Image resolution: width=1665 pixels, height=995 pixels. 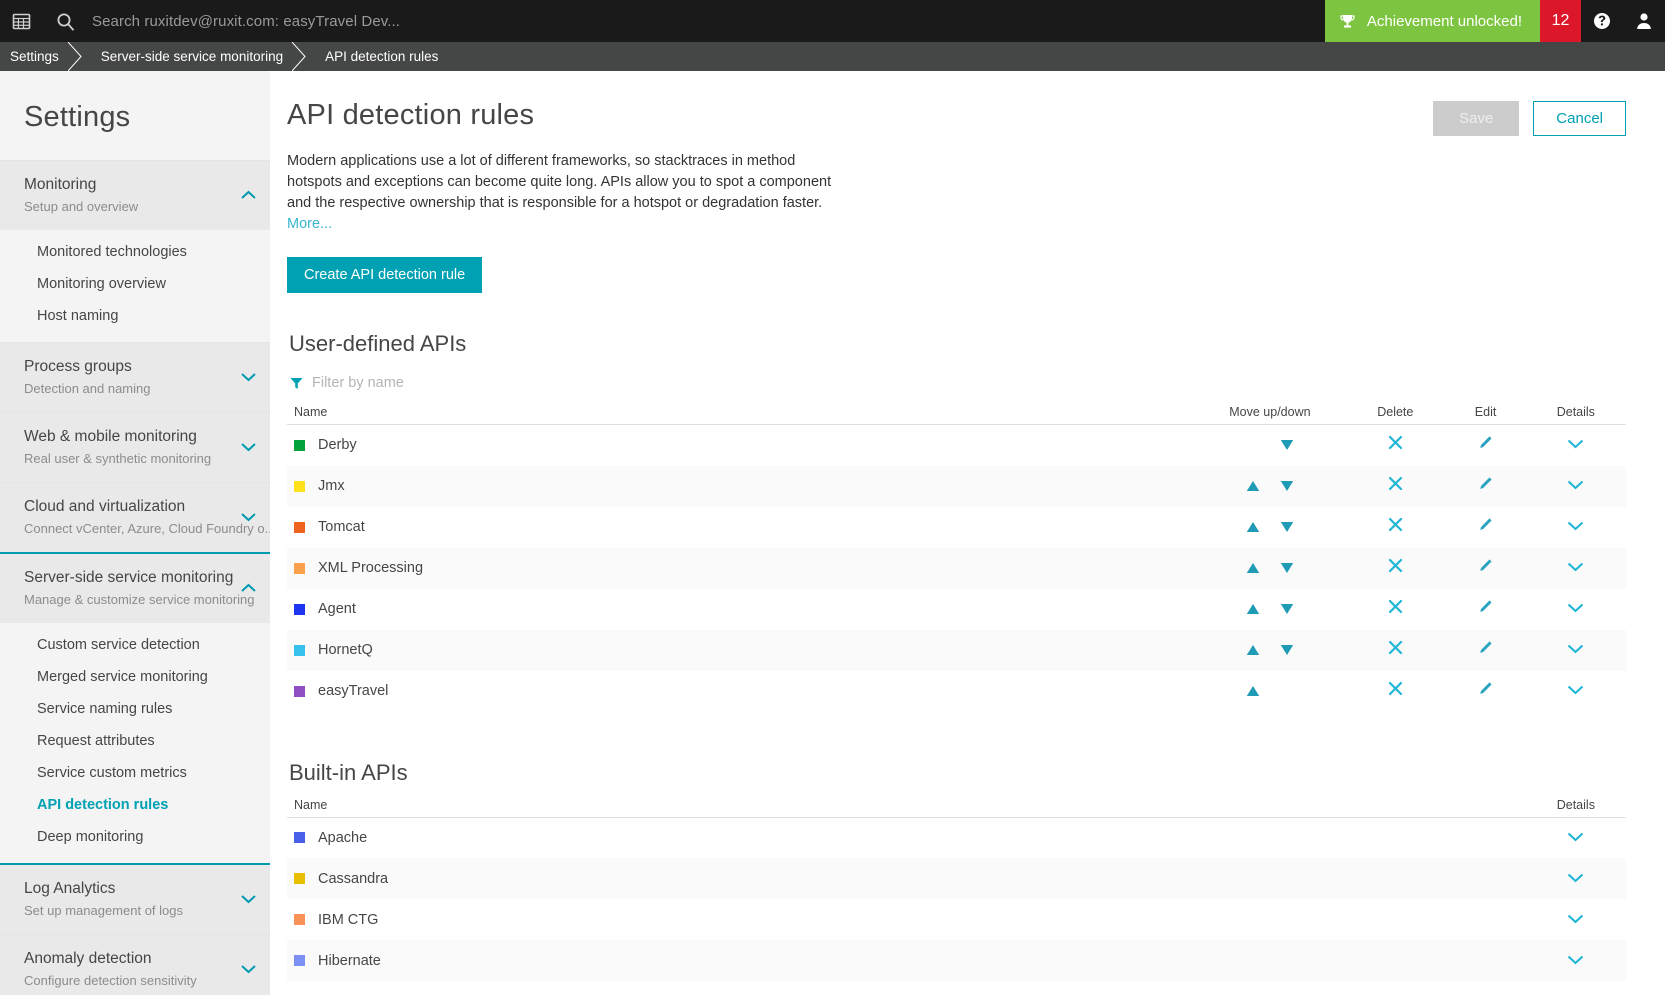 What do you see at coordinates (956, 527) in the screenshot?
I see `table-row: Tomcat` at bounding box center [956, 527].